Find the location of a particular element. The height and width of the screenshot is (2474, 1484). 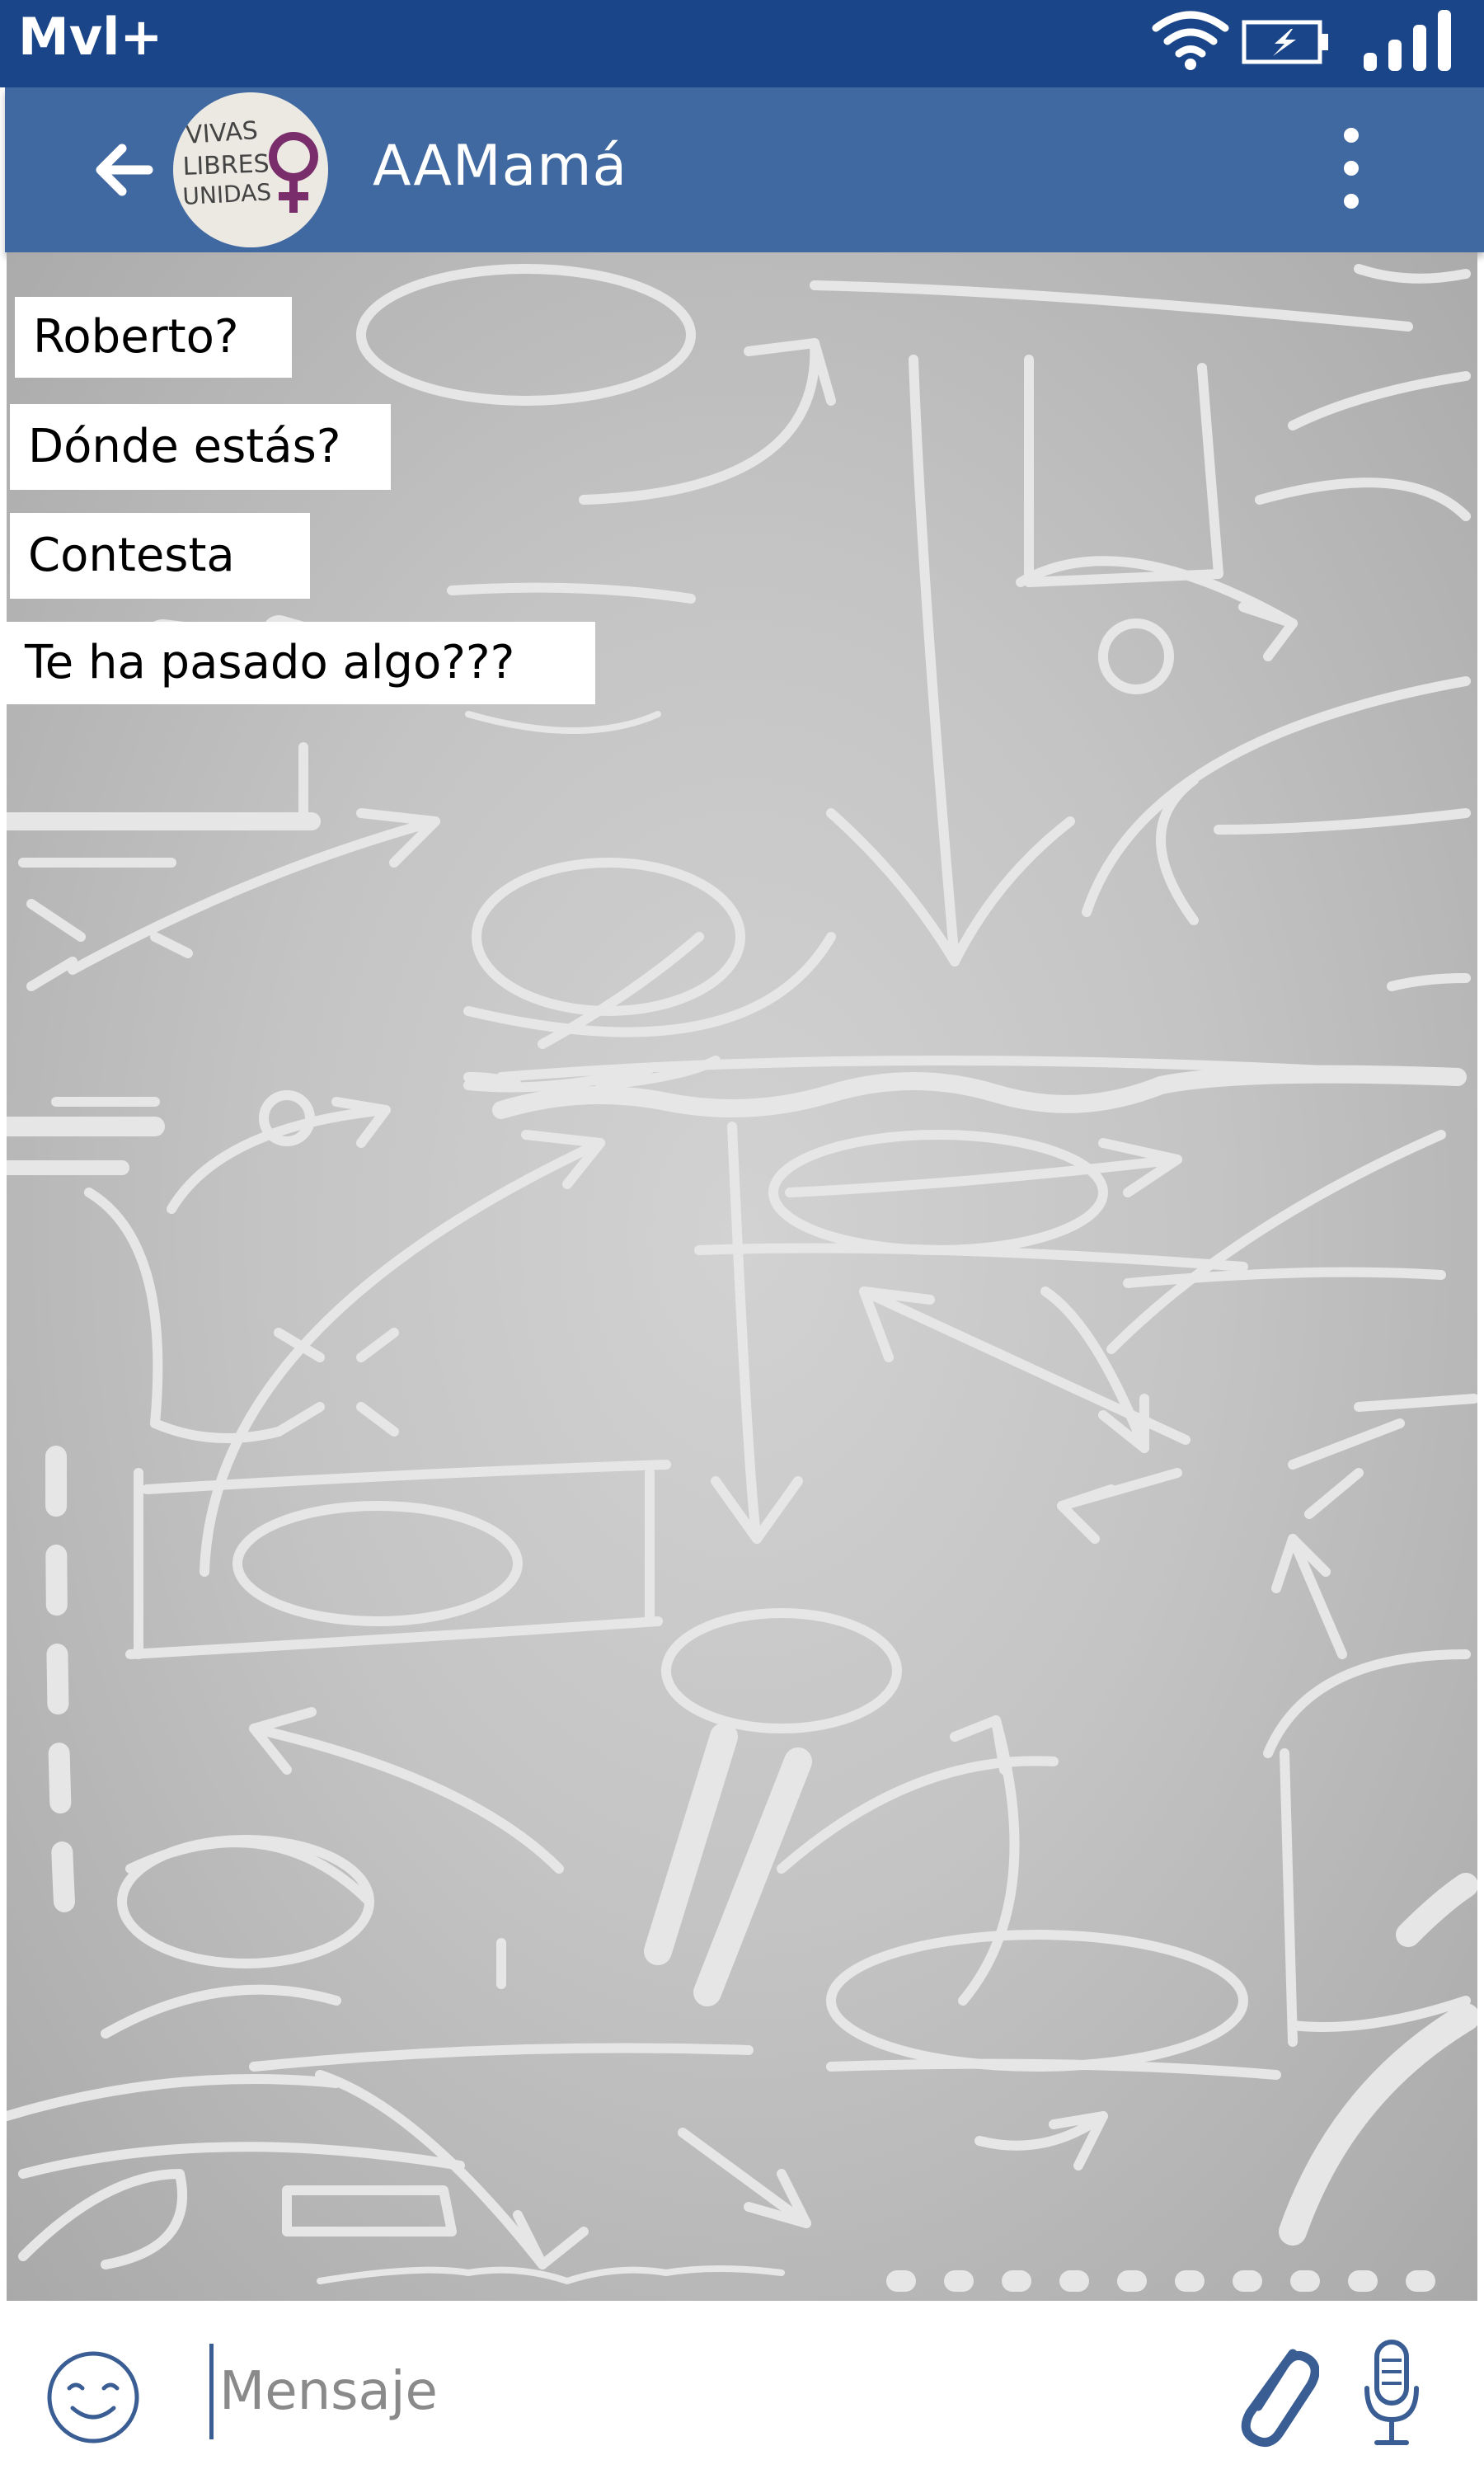

message-text: Dónde estás? is located at coordinates (184, 446).